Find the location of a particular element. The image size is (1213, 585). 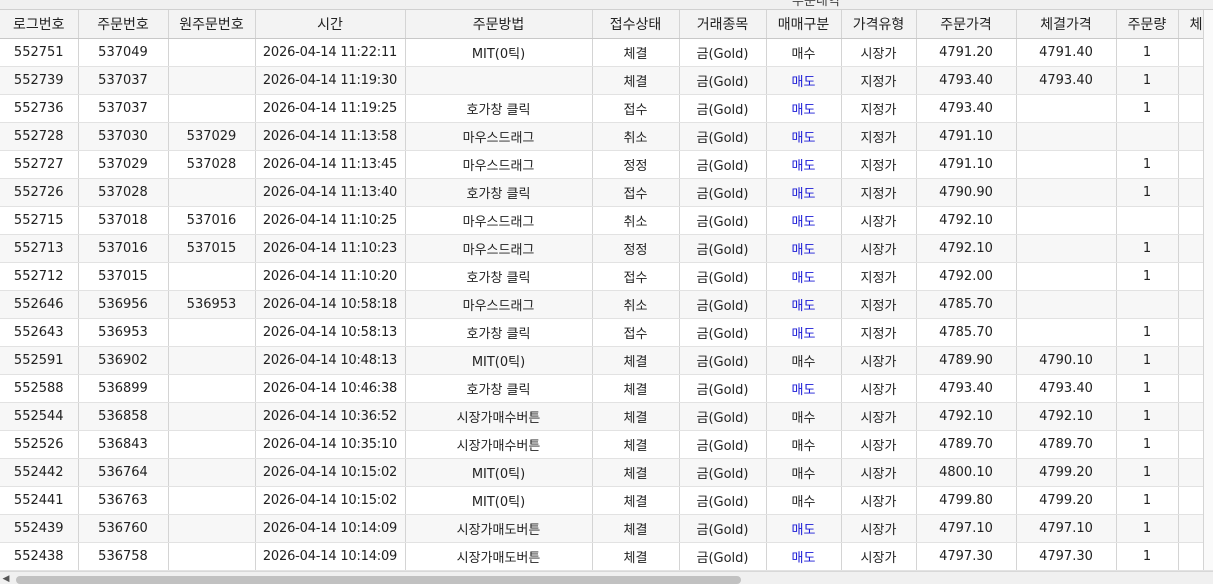

cell-time: 2026-04-14 11:13:40 is located at coordinates (330, 192).